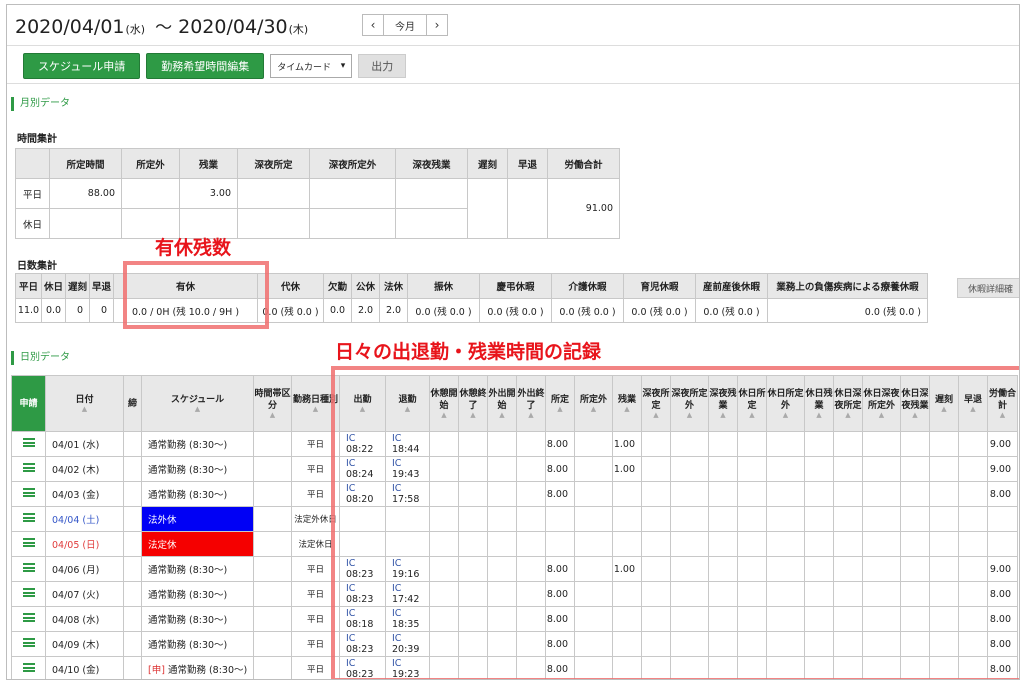 Image resolution: width=1024 pixels, height=683 pixels. I want to click on start-date: 2020/04/01, so click(70, 27).